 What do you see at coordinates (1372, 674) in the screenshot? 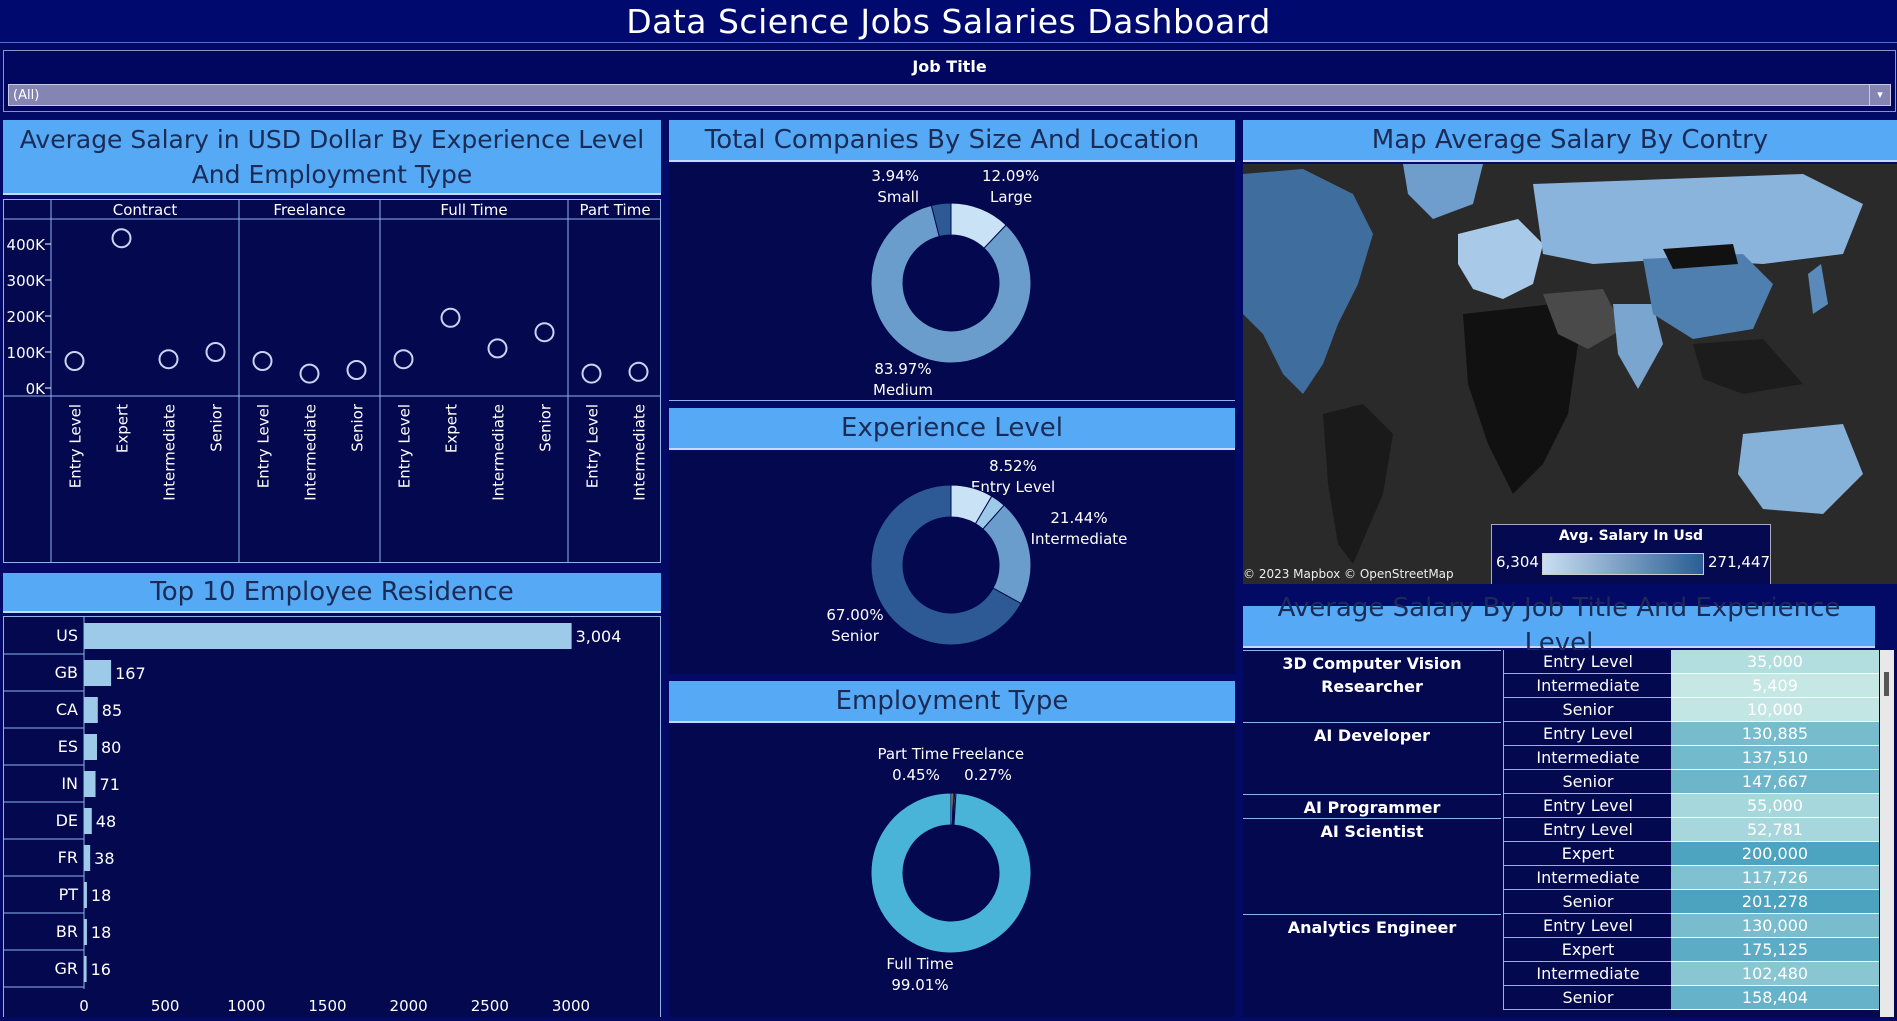
I see `table-job-title-cell: 3D Computer Vision Researcher` at bounding box center [1372, 674].